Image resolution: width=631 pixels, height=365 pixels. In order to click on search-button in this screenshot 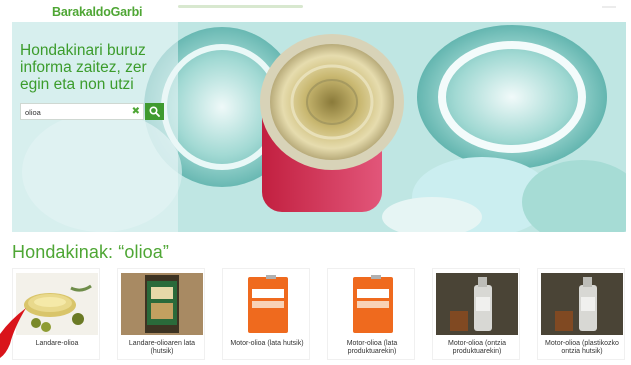, I will do `click(154, 111)`.